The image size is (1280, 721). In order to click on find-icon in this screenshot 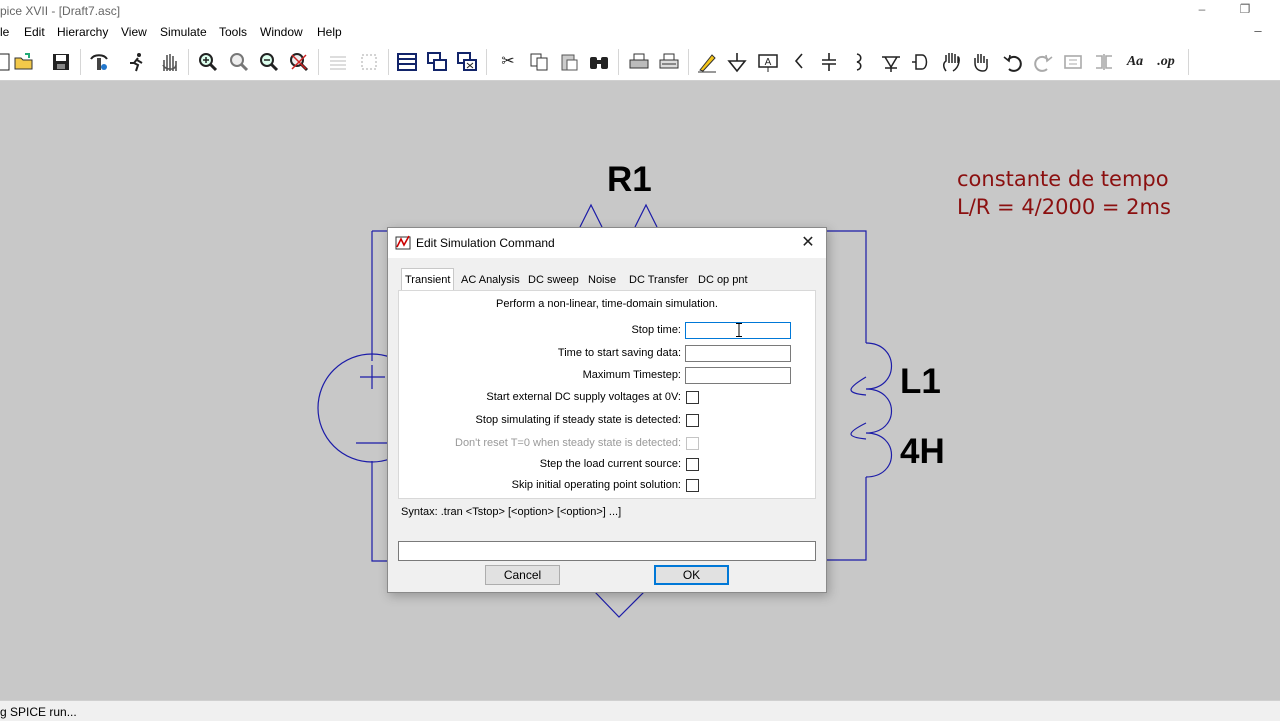, I will do `click(599, 62)`.